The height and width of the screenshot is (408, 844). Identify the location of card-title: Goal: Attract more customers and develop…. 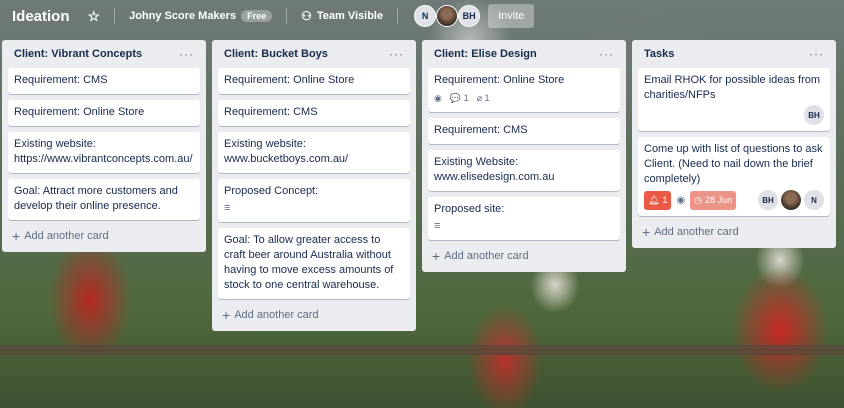
(96, 198).